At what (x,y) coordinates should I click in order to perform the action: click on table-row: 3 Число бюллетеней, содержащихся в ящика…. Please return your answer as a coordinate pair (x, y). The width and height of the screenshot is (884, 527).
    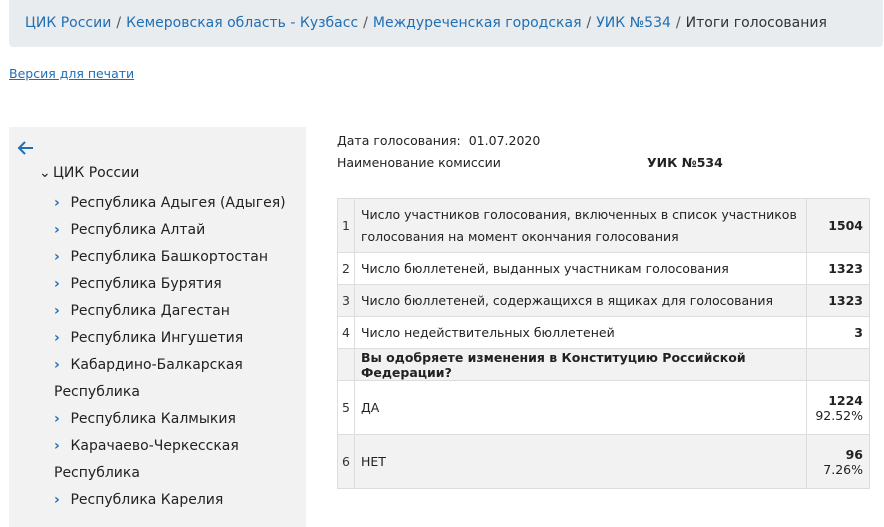
    Looking at the image, I should click on (603, 300).